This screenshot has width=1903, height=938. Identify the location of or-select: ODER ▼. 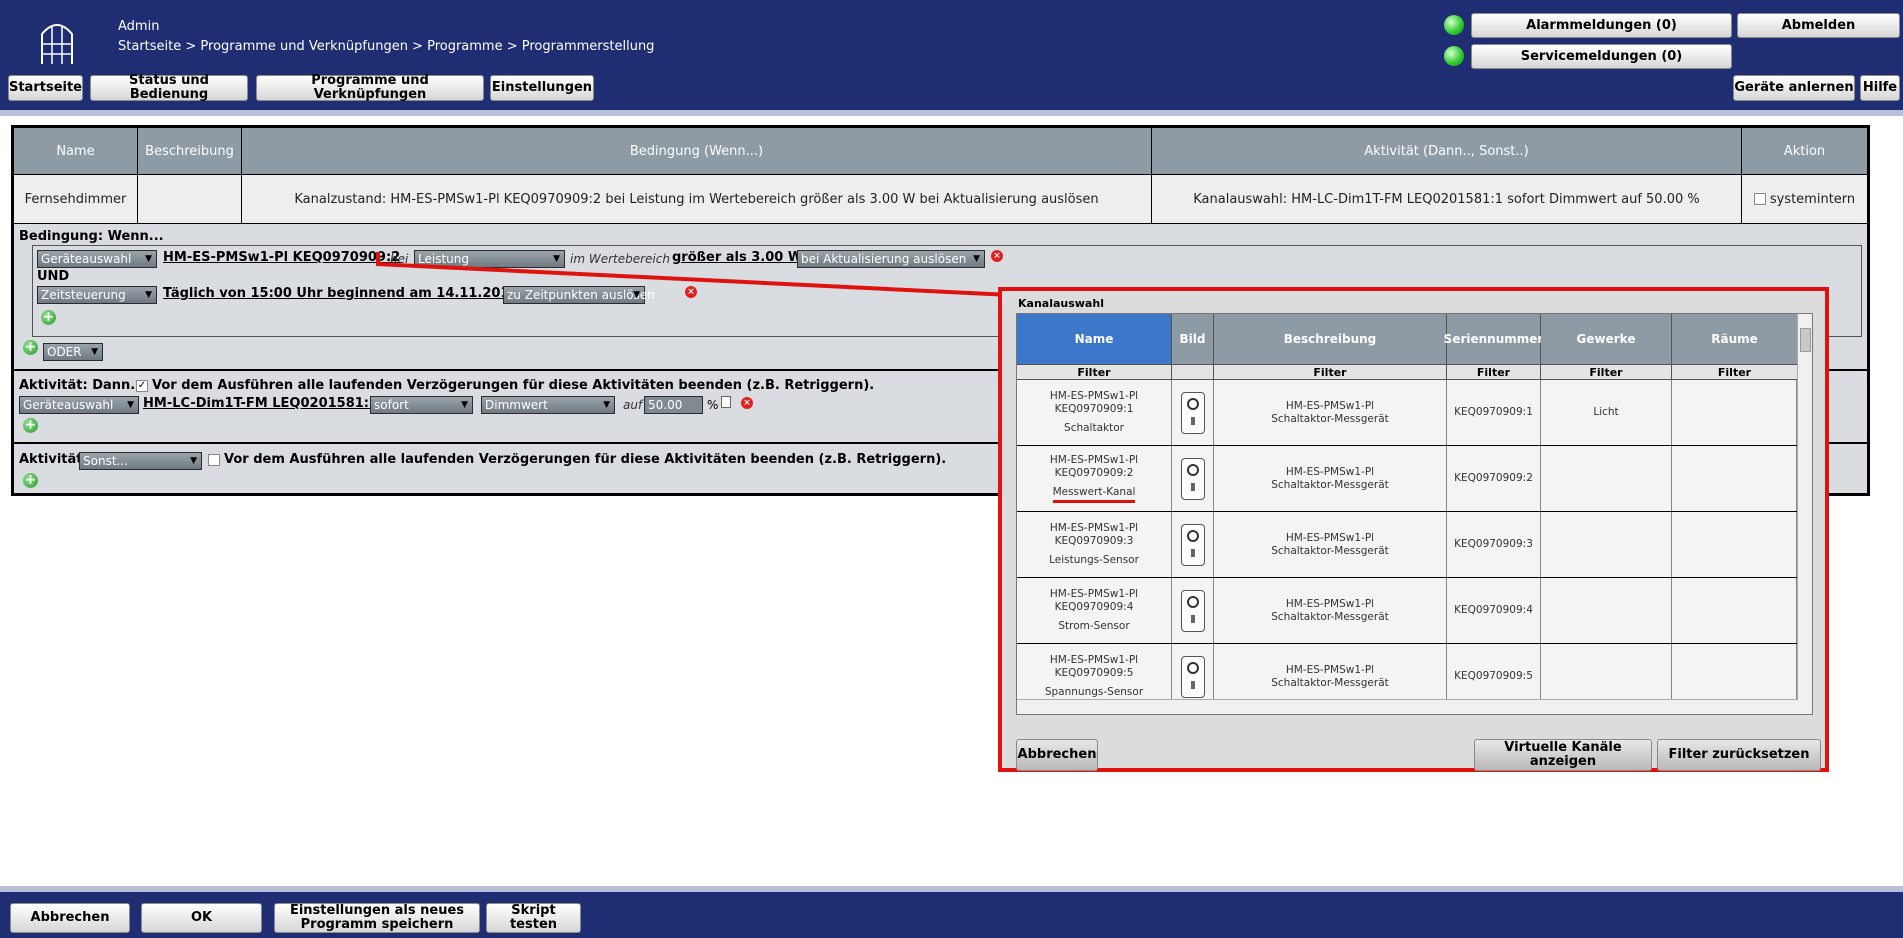
(73, 352).